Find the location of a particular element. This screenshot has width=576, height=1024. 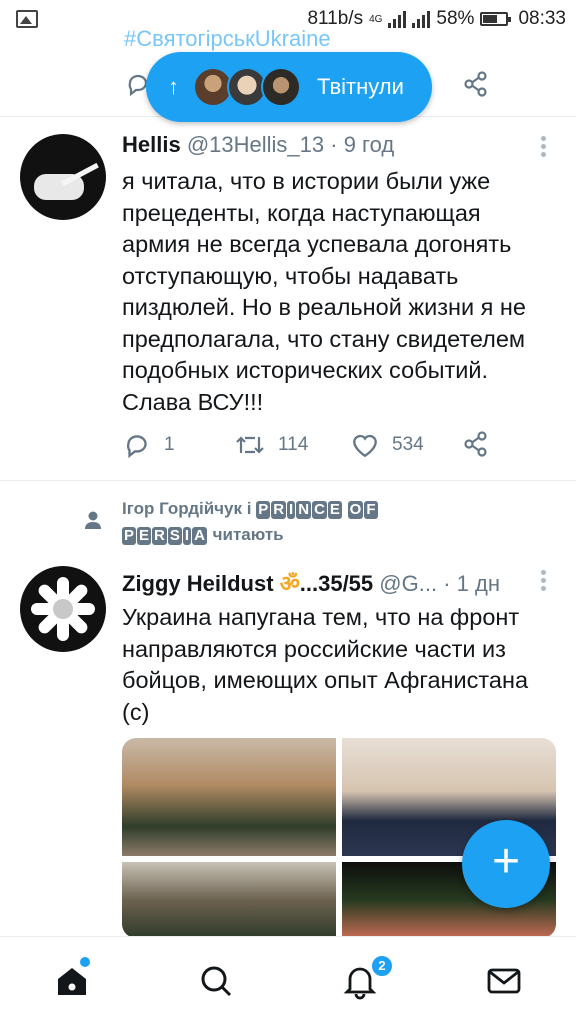

image-icon is located at coordinates (27, 19).